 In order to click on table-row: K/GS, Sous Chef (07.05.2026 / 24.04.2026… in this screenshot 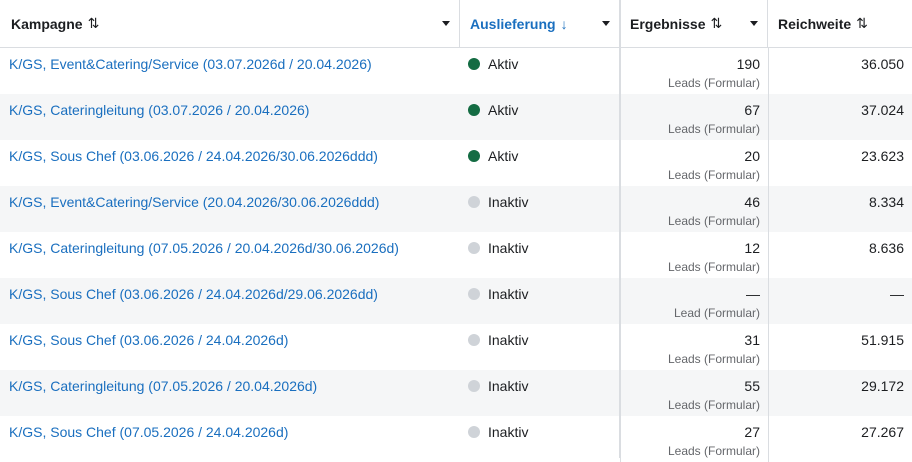, I will do `click(456, 439)`.